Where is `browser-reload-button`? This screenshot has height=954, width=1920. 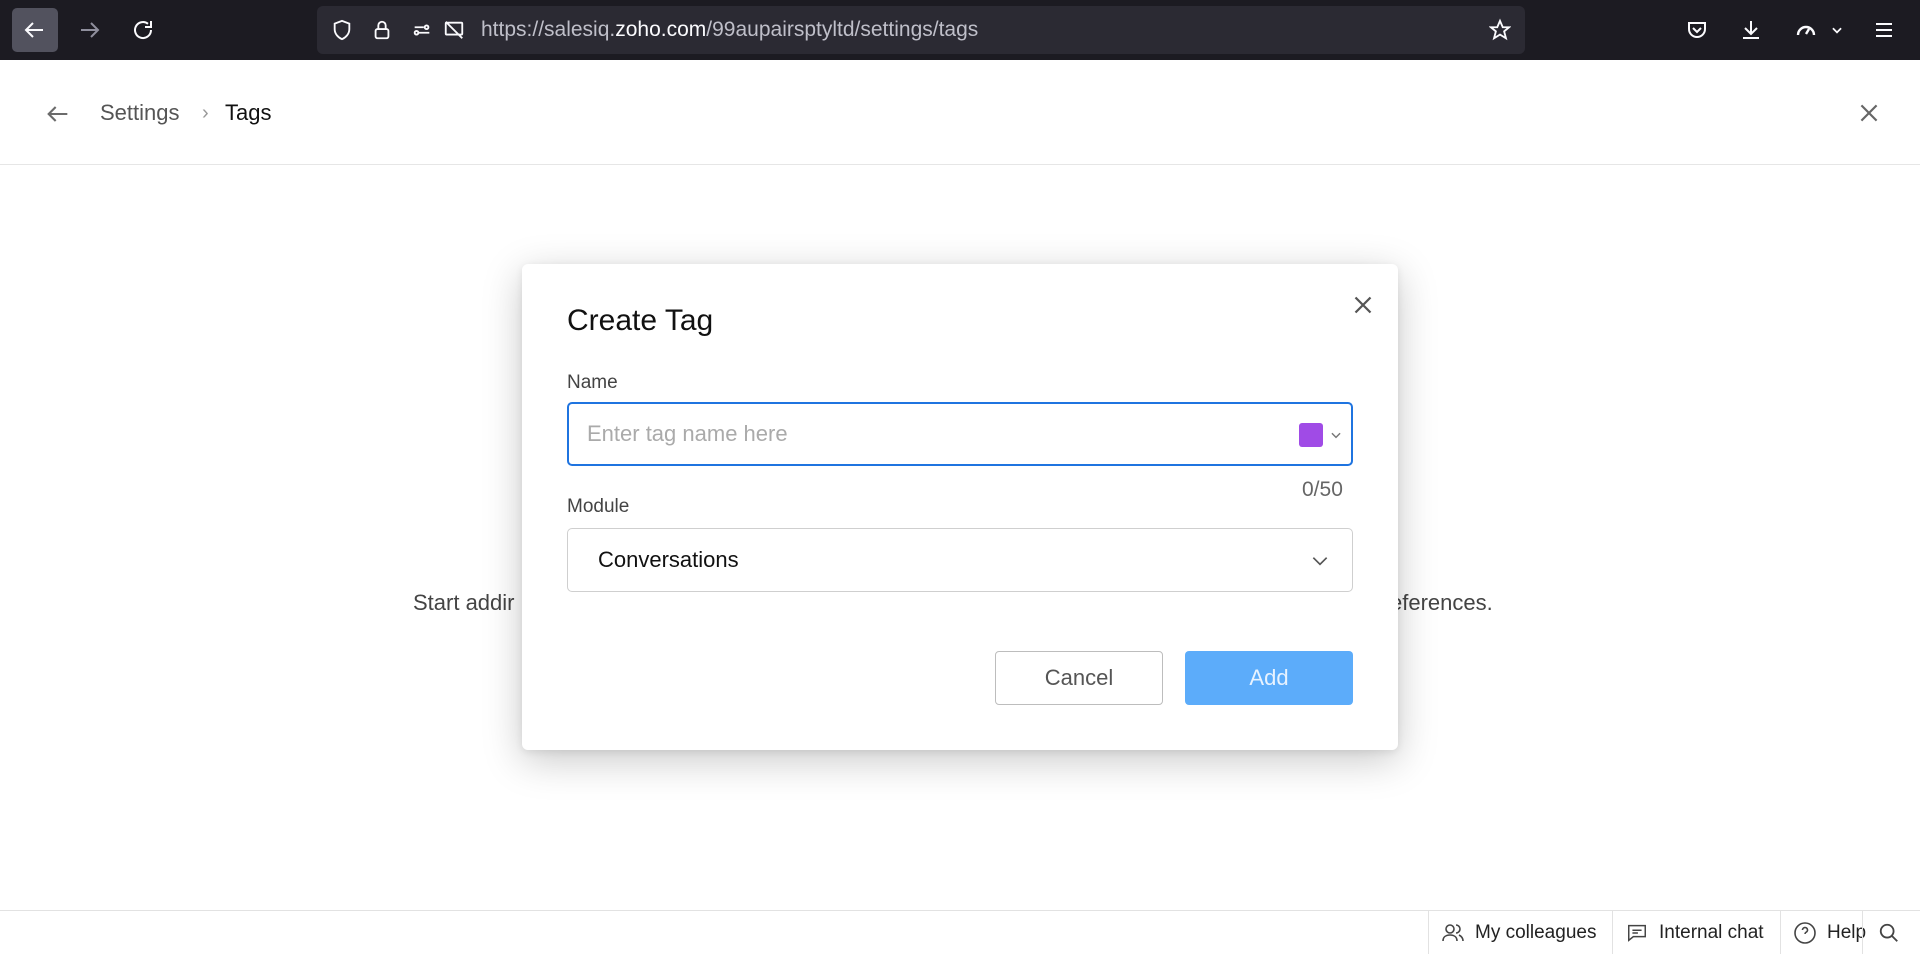 browser-reload-button is located at coordinates (143, 30).